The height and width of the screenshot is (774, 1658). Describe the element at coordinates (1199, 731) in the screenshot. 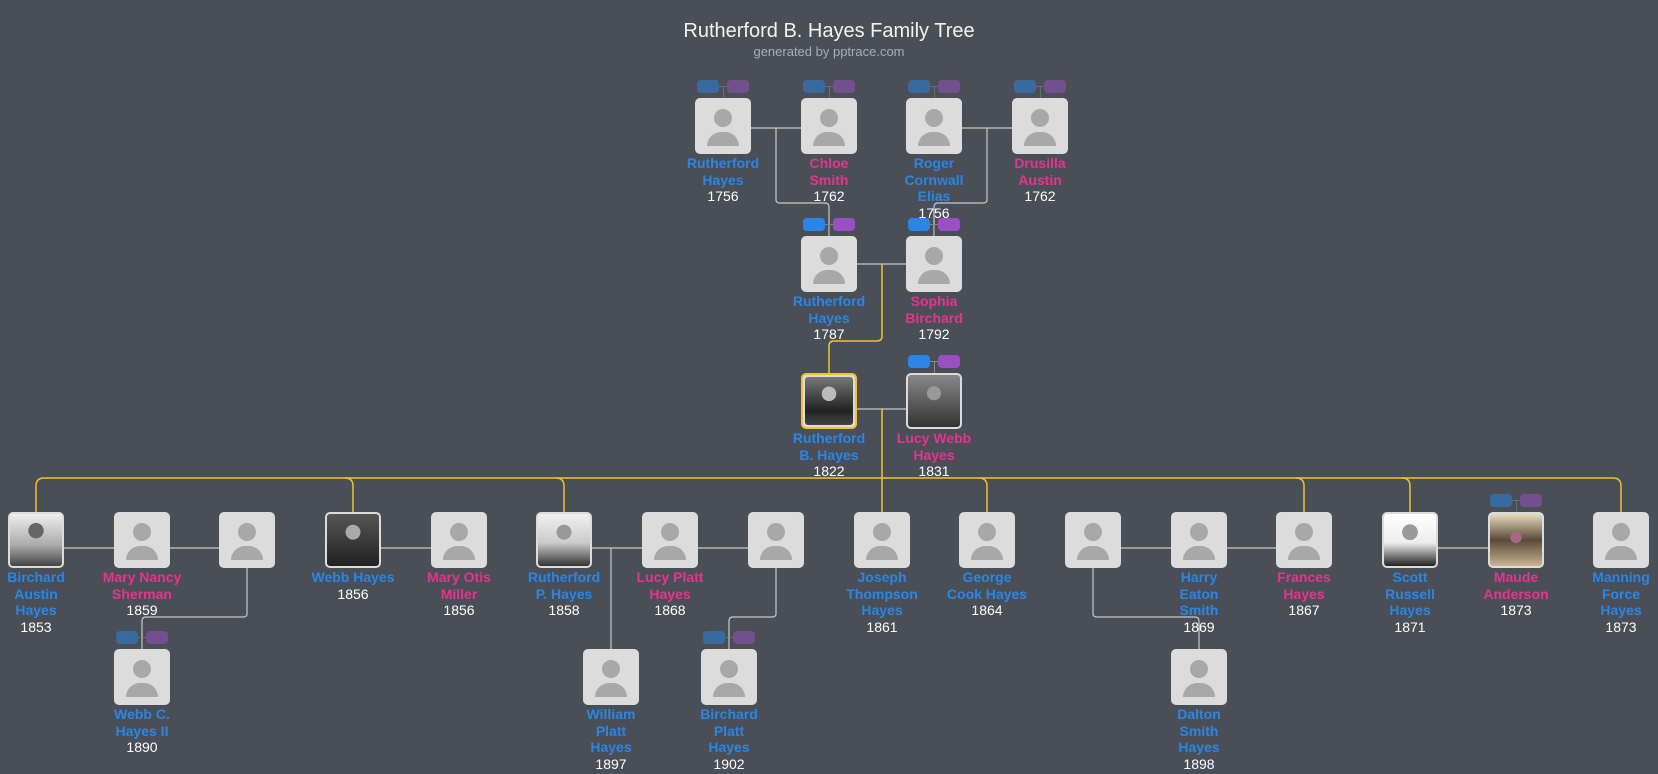

I see `person-name: Dalton Smith Hayes` at that location.